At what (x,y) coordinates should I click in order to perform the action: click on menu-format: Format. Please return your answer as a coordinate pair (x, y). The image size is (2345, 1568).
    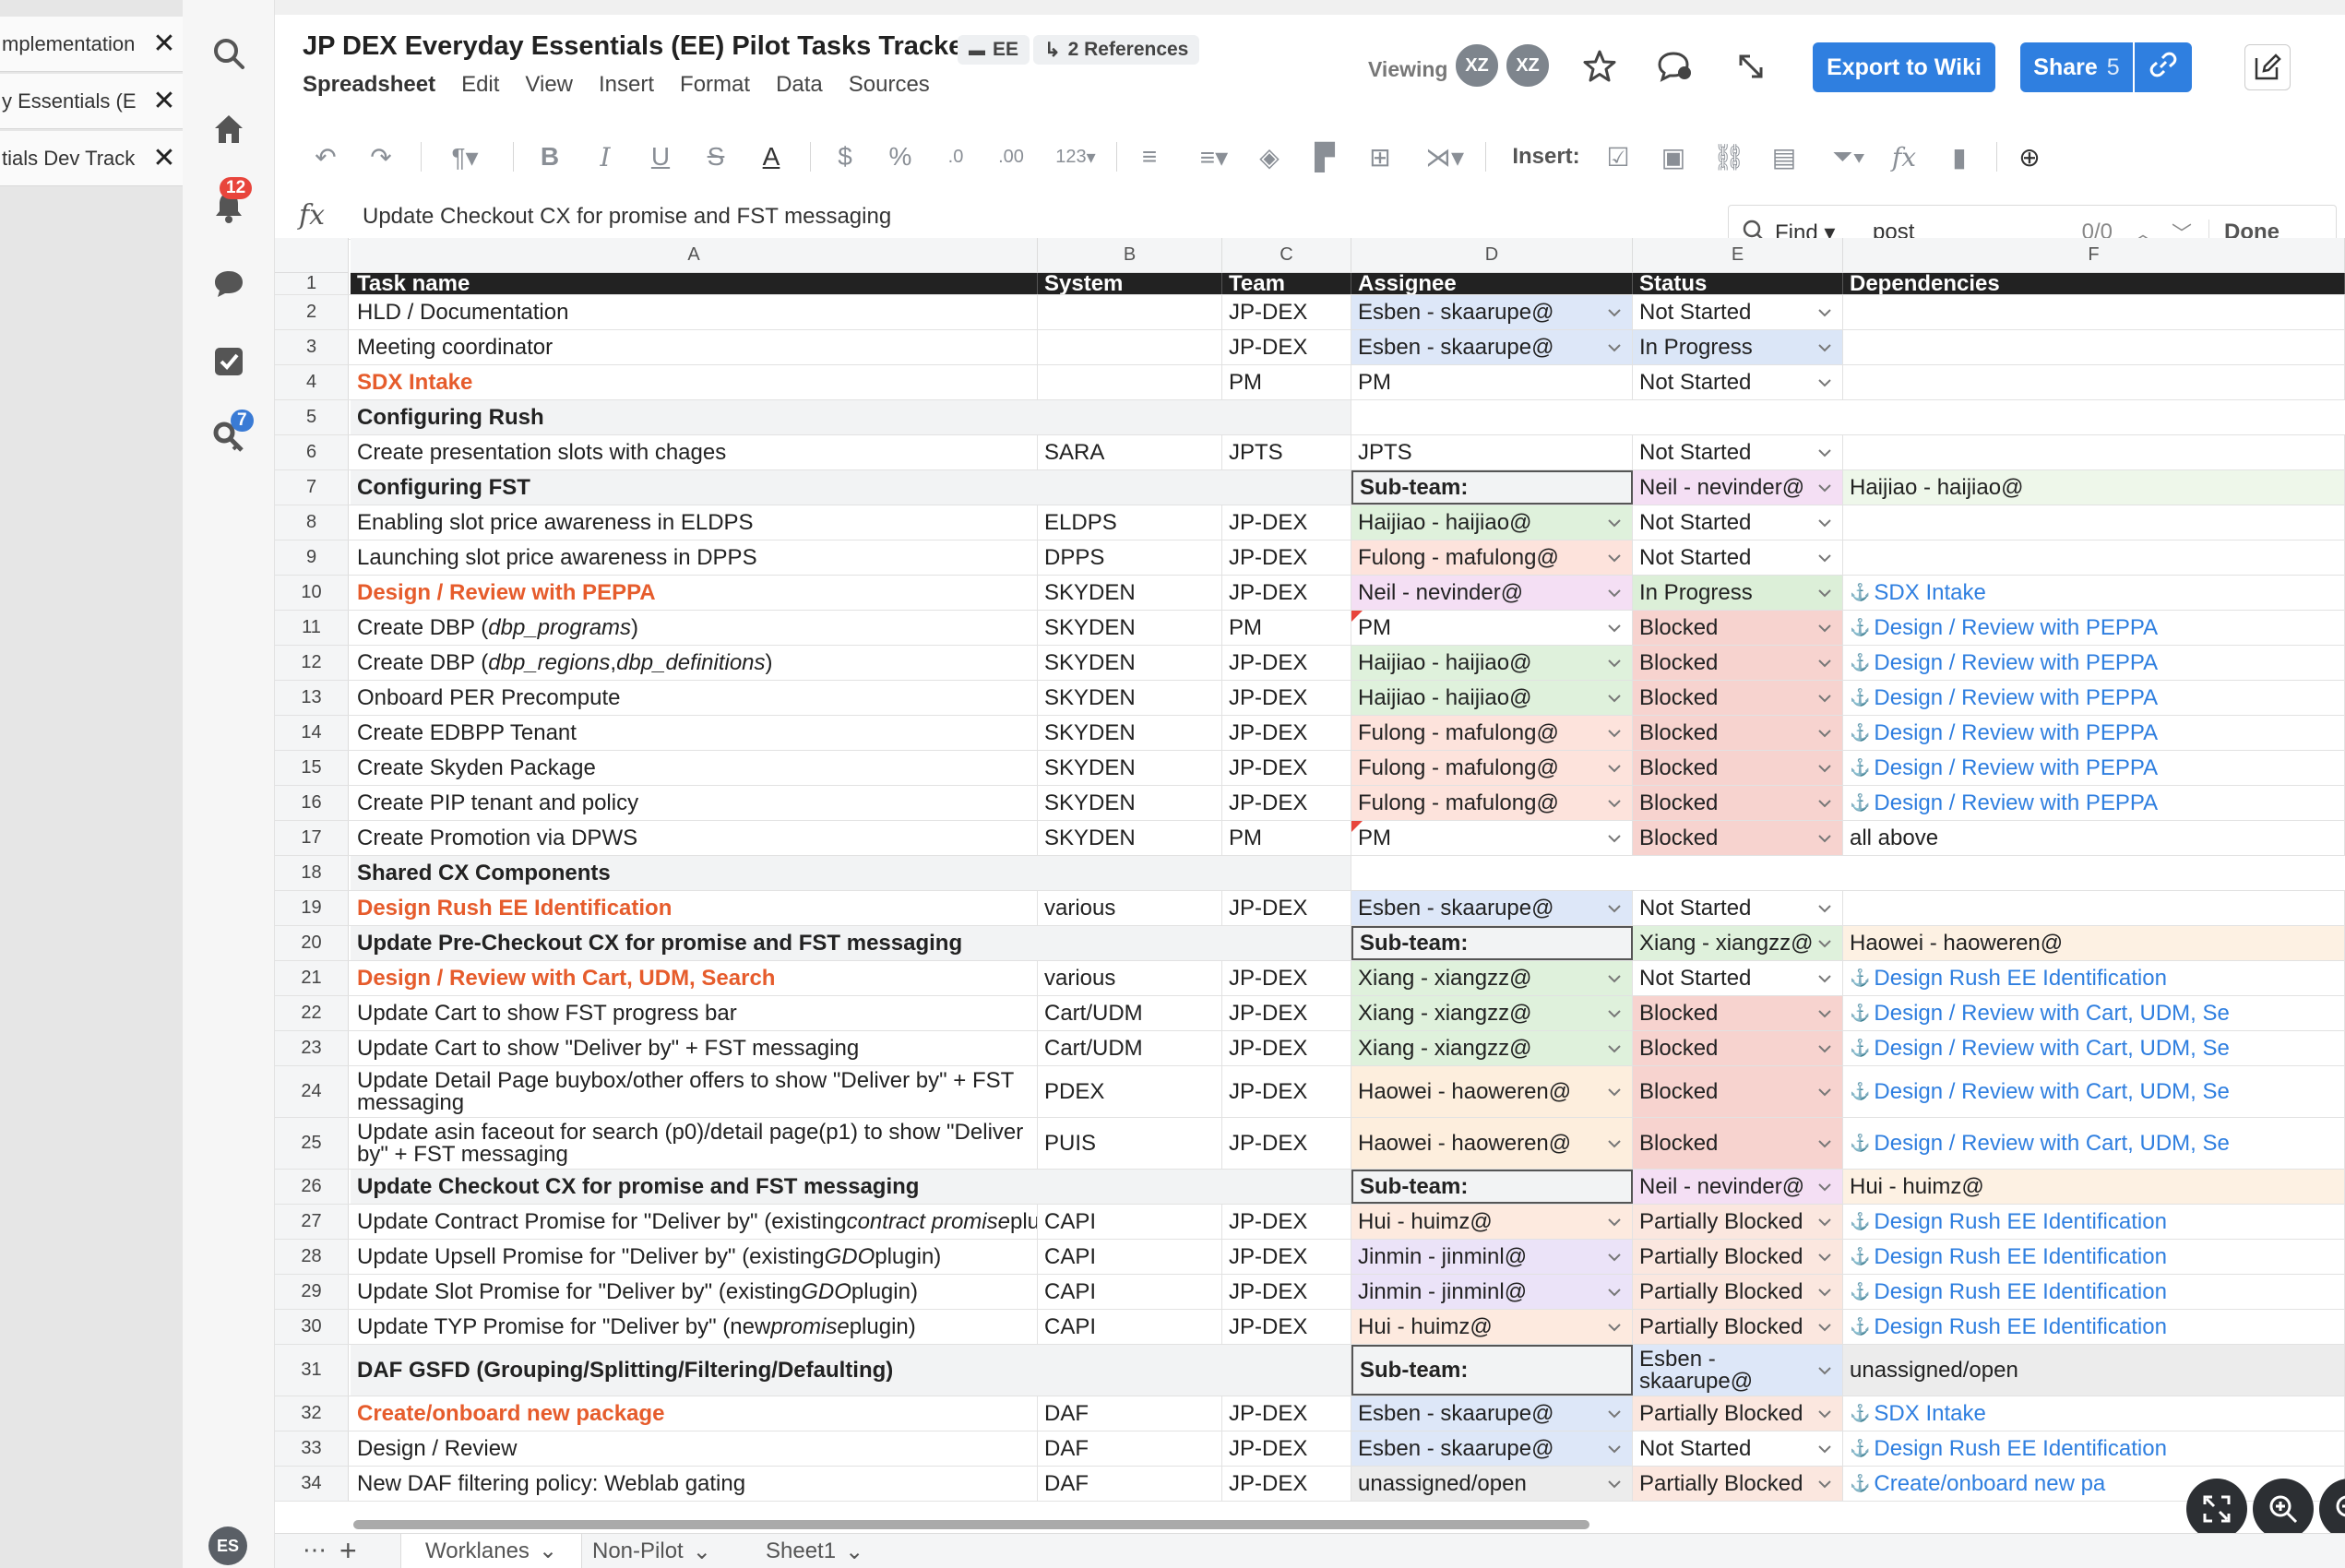
    Looking at the image, I should click on (715, 85).